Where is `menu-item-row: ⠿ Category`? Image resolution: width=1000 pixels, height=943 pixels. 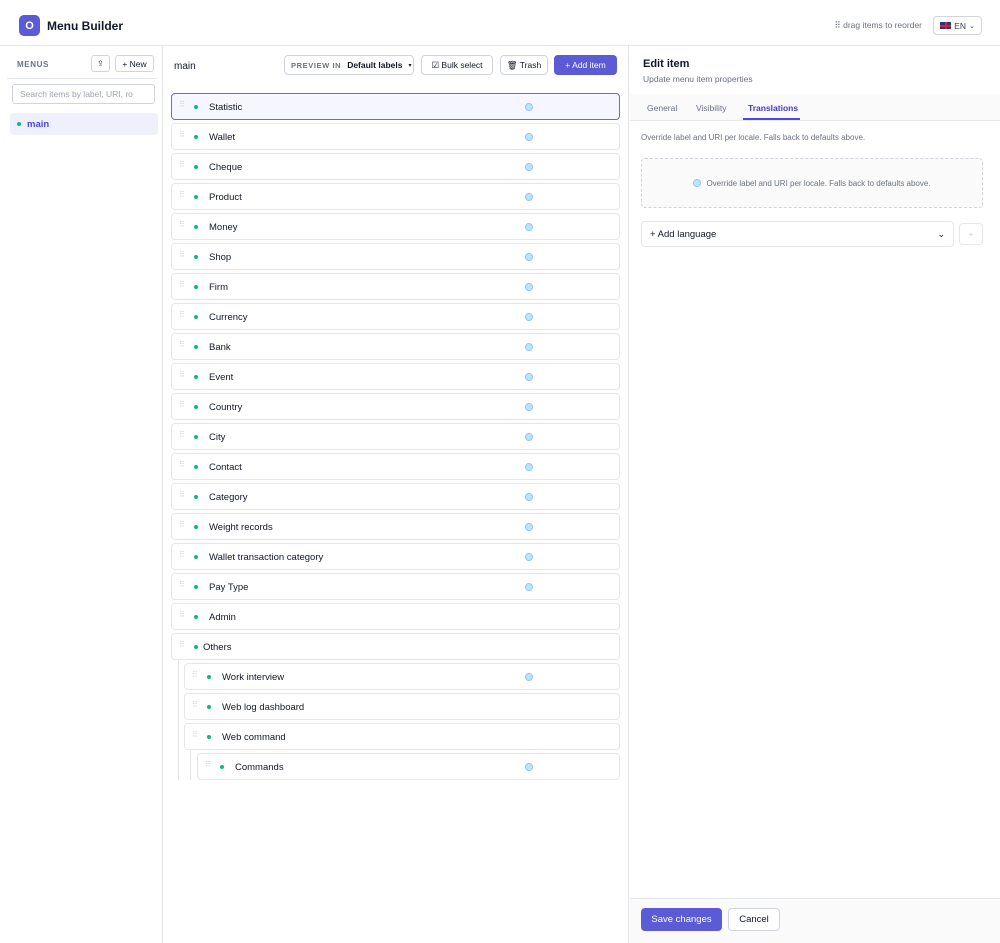
menu-item-row: ⠿ Category is located at coordinates (395, 496).